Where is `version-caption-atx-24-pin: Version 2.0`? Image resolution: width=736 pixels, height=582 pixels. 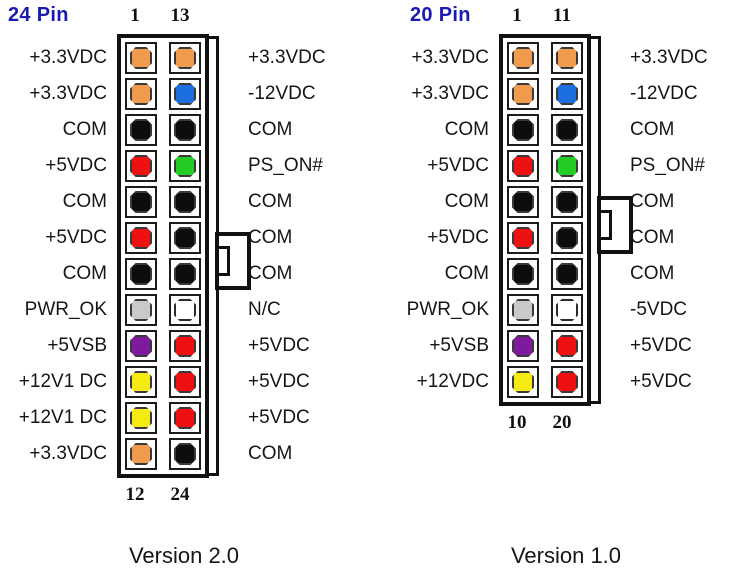 version-caption-atx-24-pin: Version 2.0 is located at coordinates (184, 555).